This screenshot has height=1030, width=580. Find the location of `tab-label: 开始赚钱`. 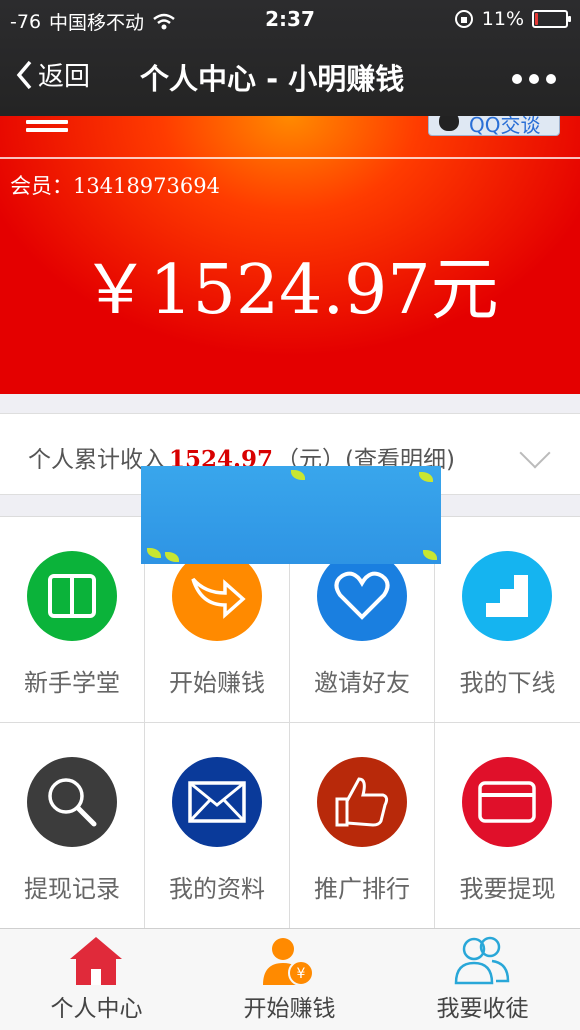

tab-label: 开始赚钱 is located at coordinates (289, 1009).